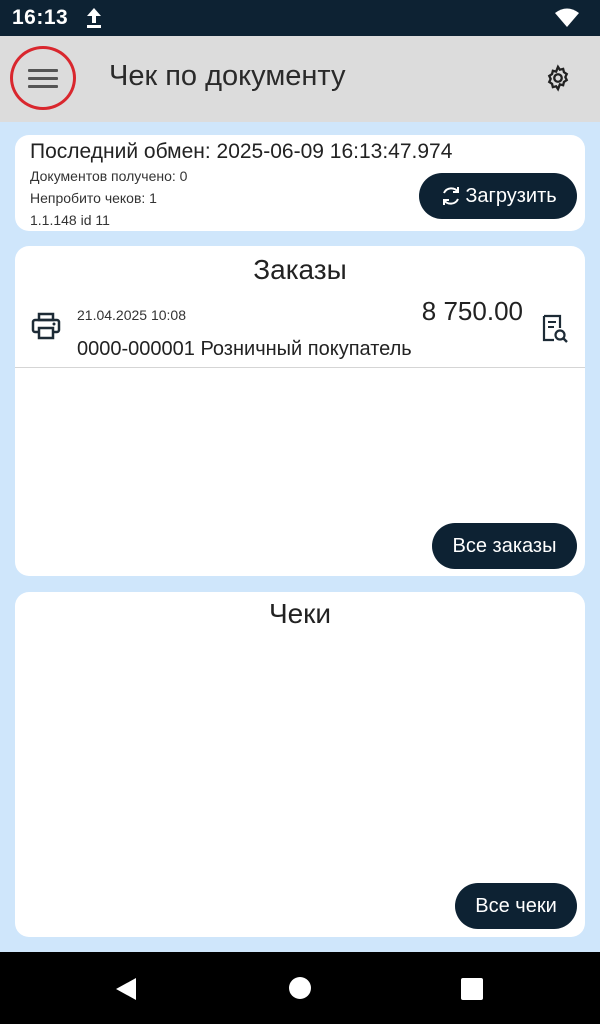 Image resolution: width=600 pixels, height=1024 pixels. What do you see at coordinates (511, 195) in the screenshot?
I see `load-button-label: Загрузить` at bounding box center [511, 195].